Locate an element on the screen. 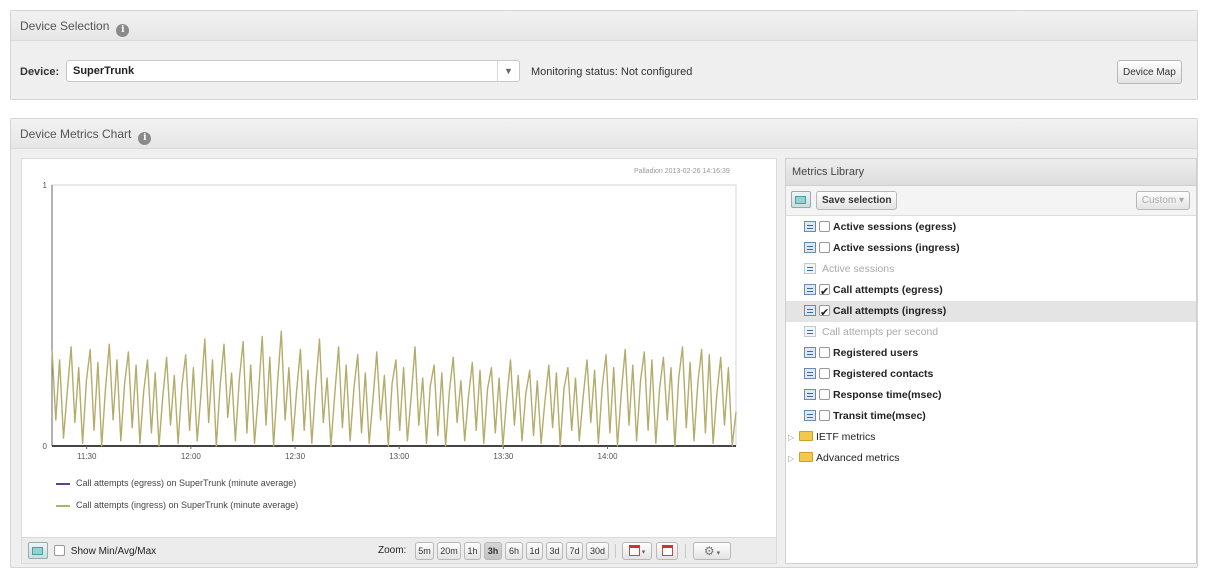 This screenshot has height=571, width=1207. zoom-7d-button: 7d is located at coordinates (574, 551).